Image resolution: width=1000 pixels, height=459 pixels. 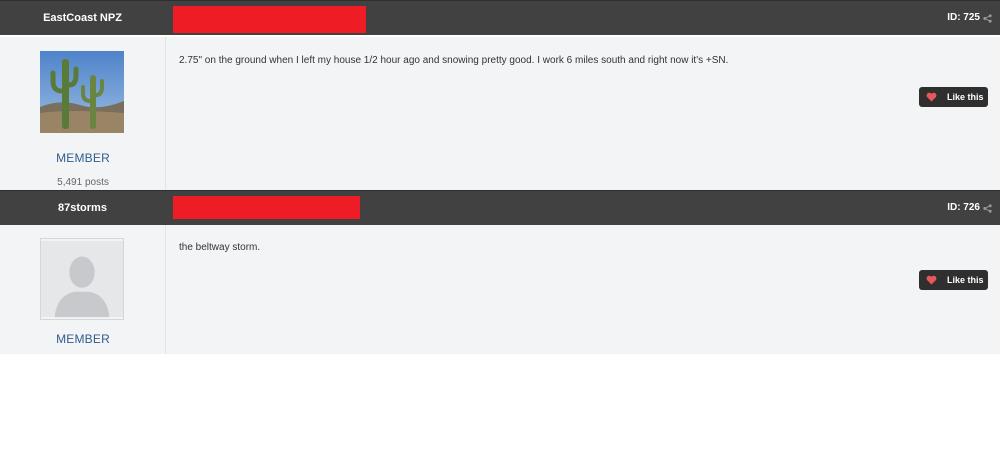 What do you see at coordinates (963, 208) in the screenshot?
I see `post-id-link: ID: 726` at bounding box center [963, 208].